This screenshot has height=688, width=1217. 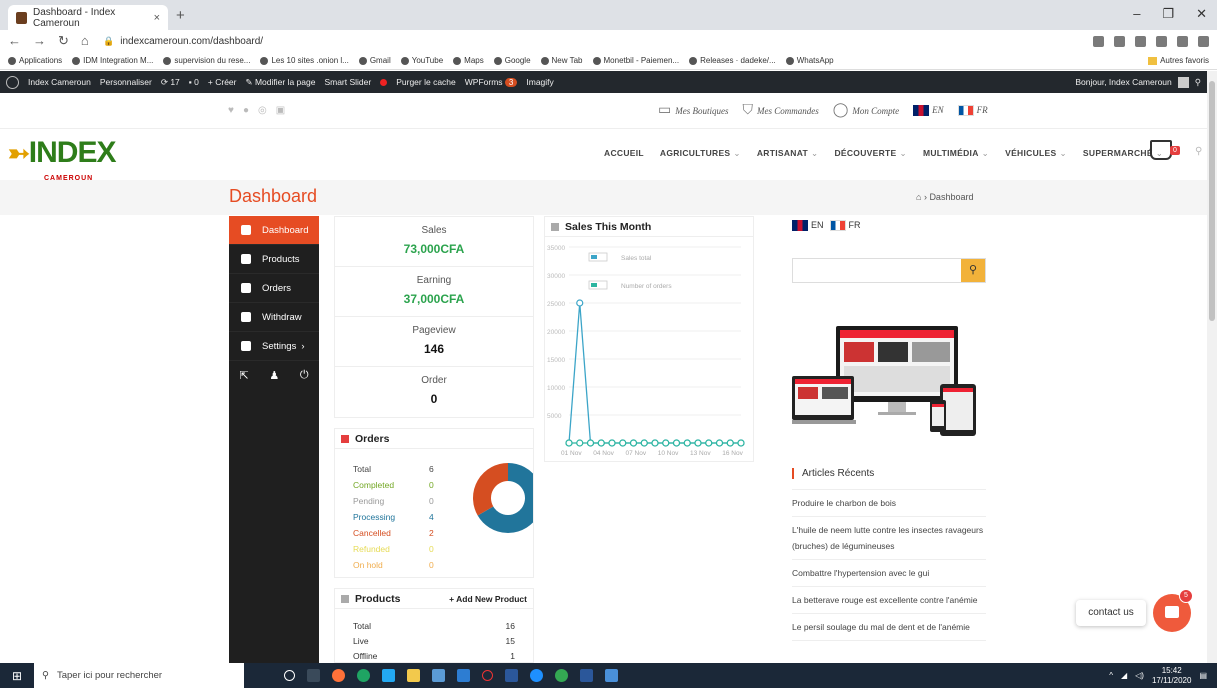 What do you see at coordinates (274, 288) in the screenshot?
I see `sidebar-item-orders: Orders` at bounding box center [274, 288].